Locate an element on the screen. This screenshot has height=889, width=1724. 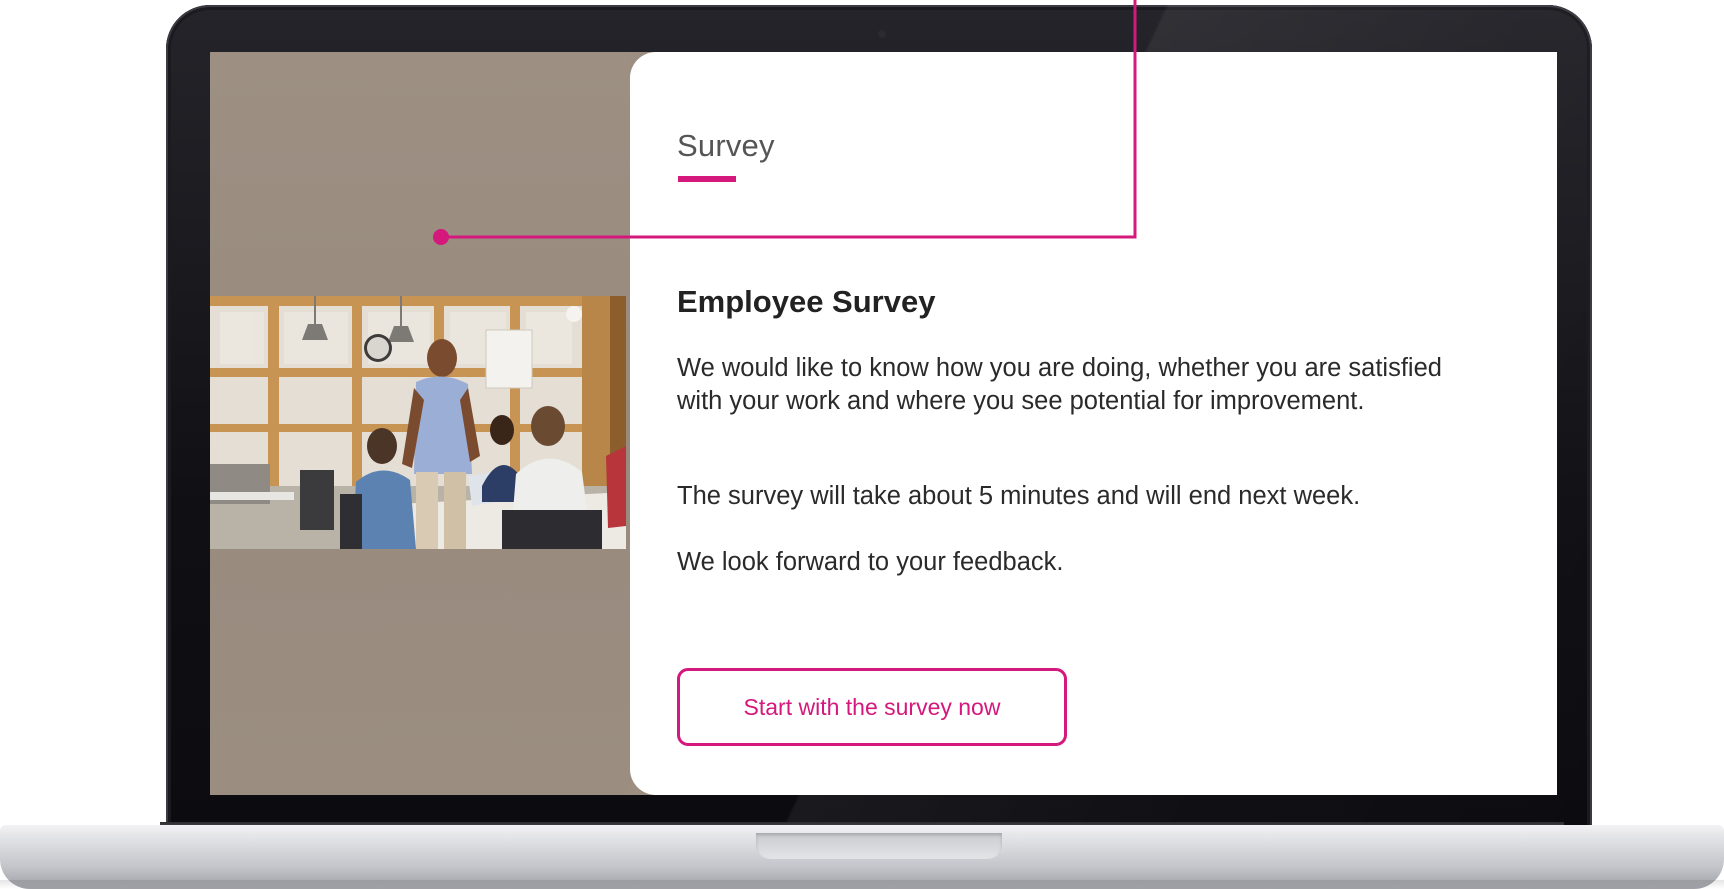
laptop-notch is located at coordinates (879, 846).